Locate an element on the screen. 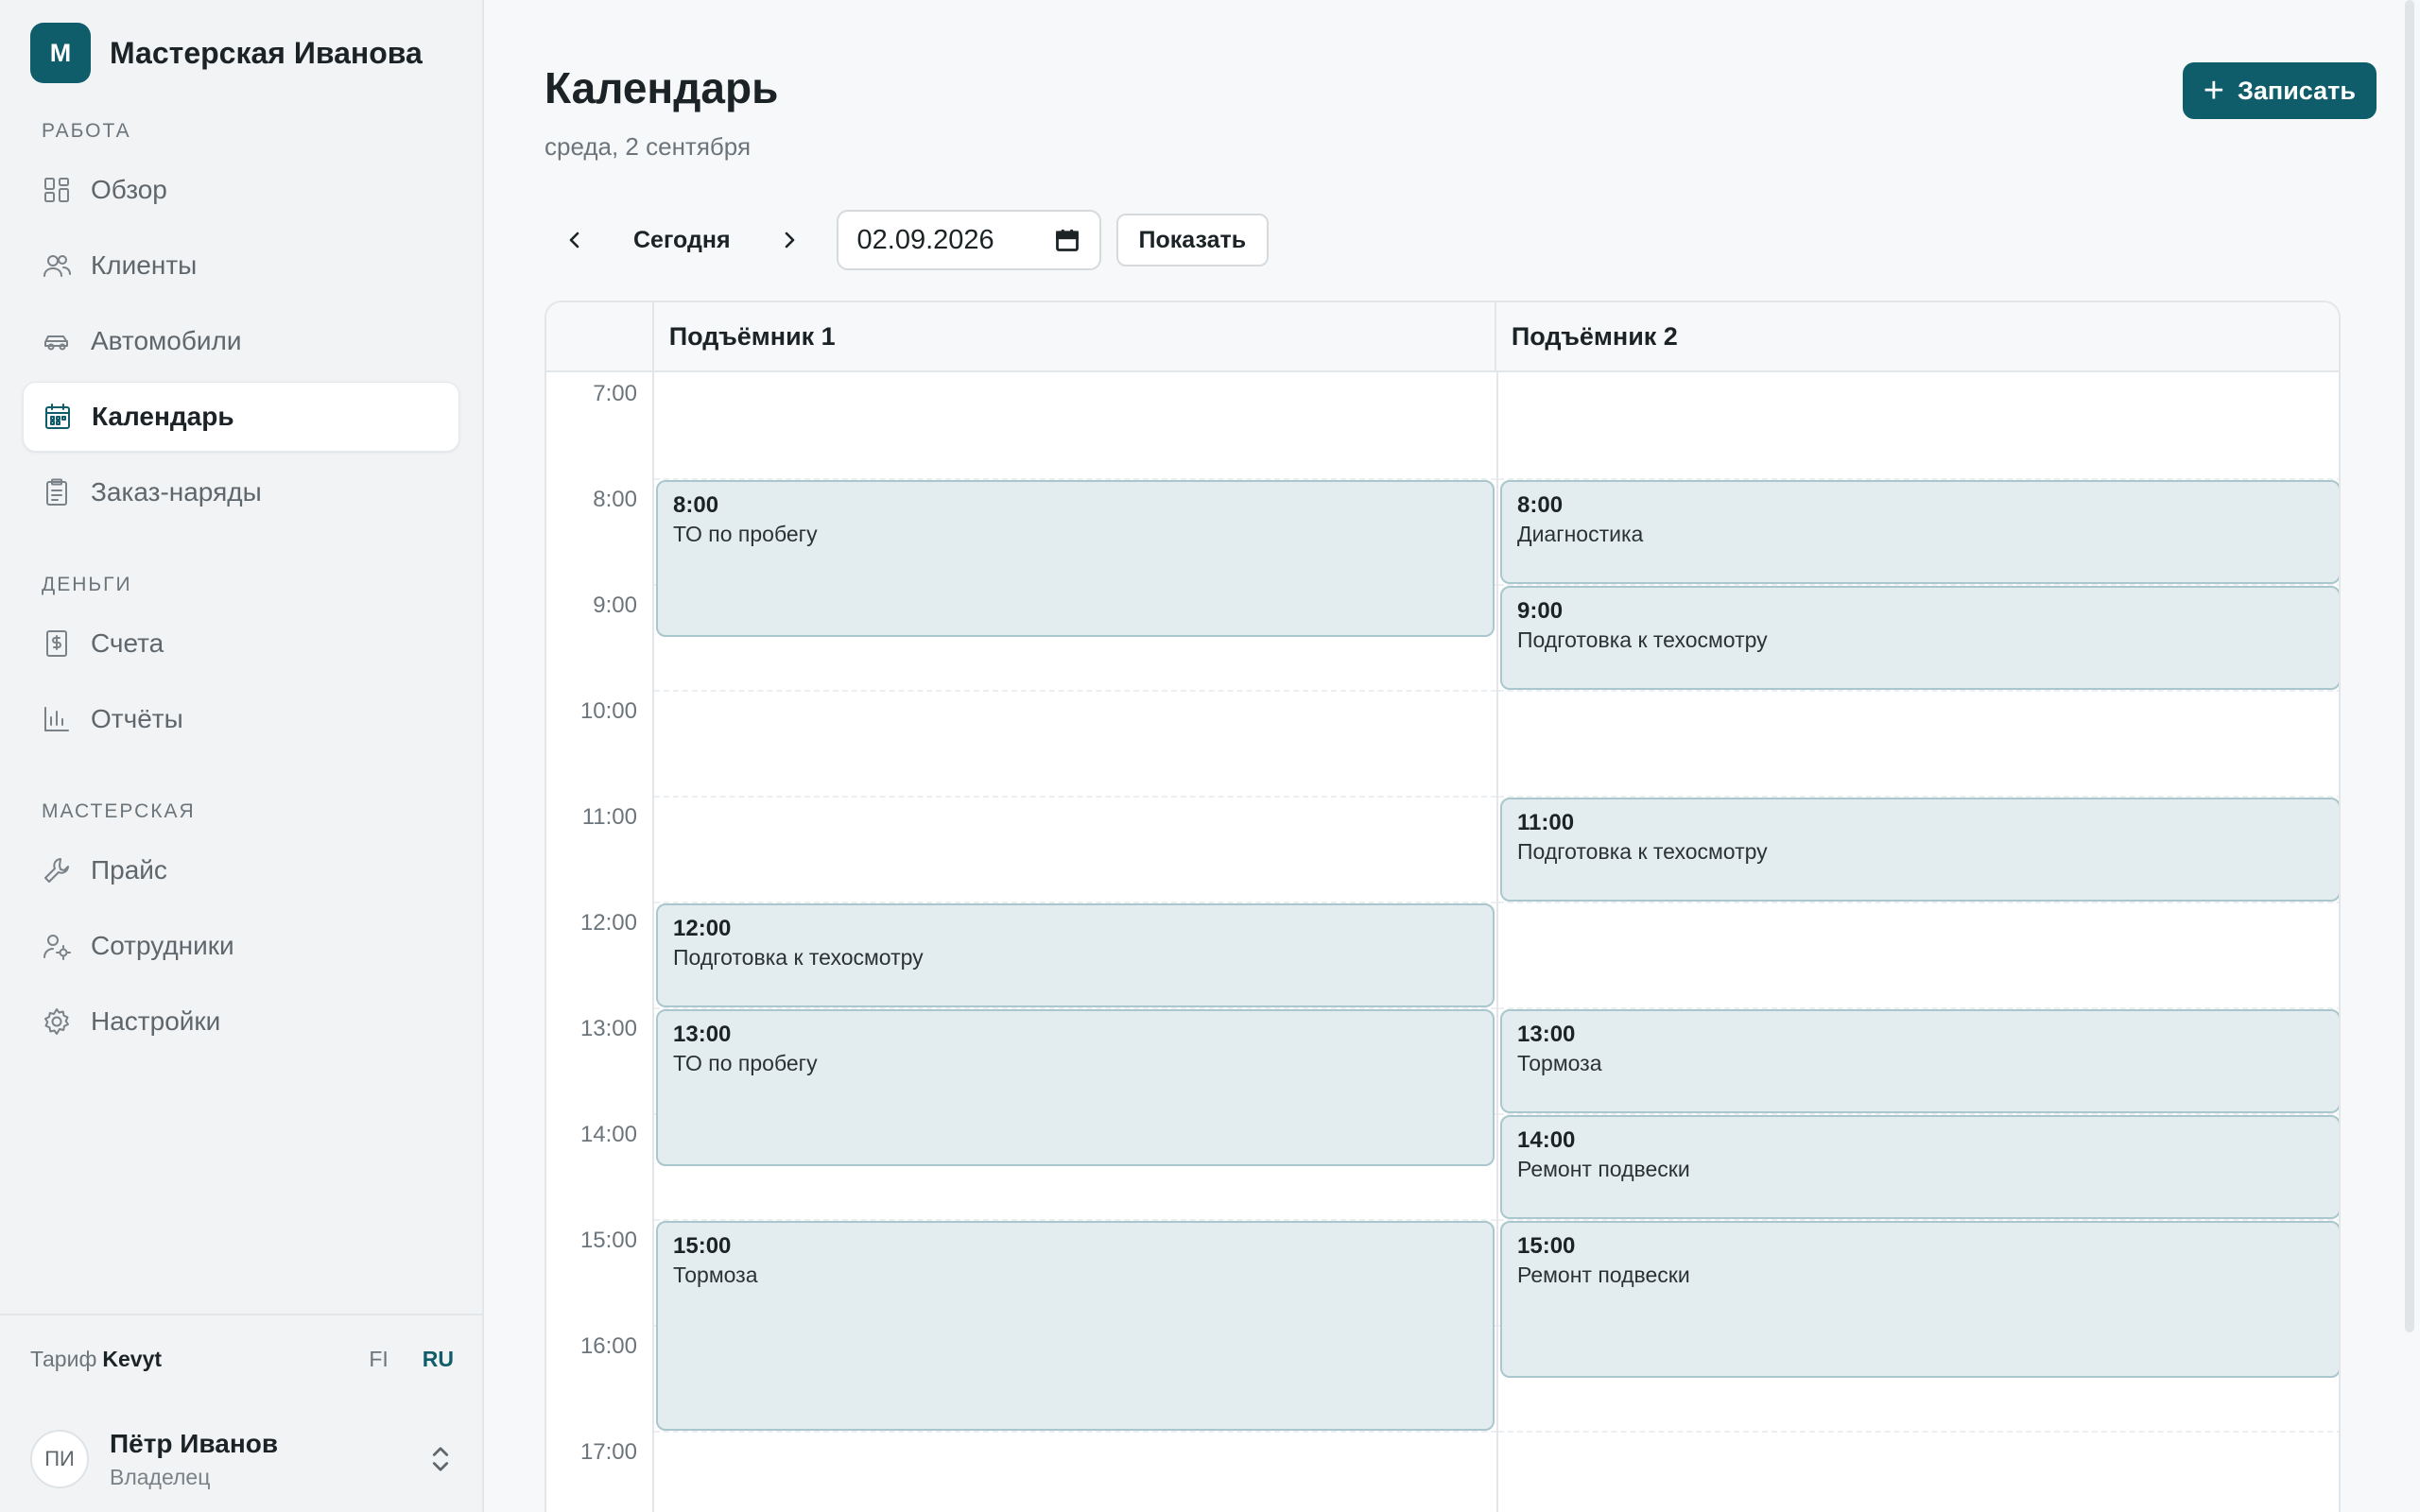  appointment-title: ТО по пробегу is located at coordinates (745, 534).